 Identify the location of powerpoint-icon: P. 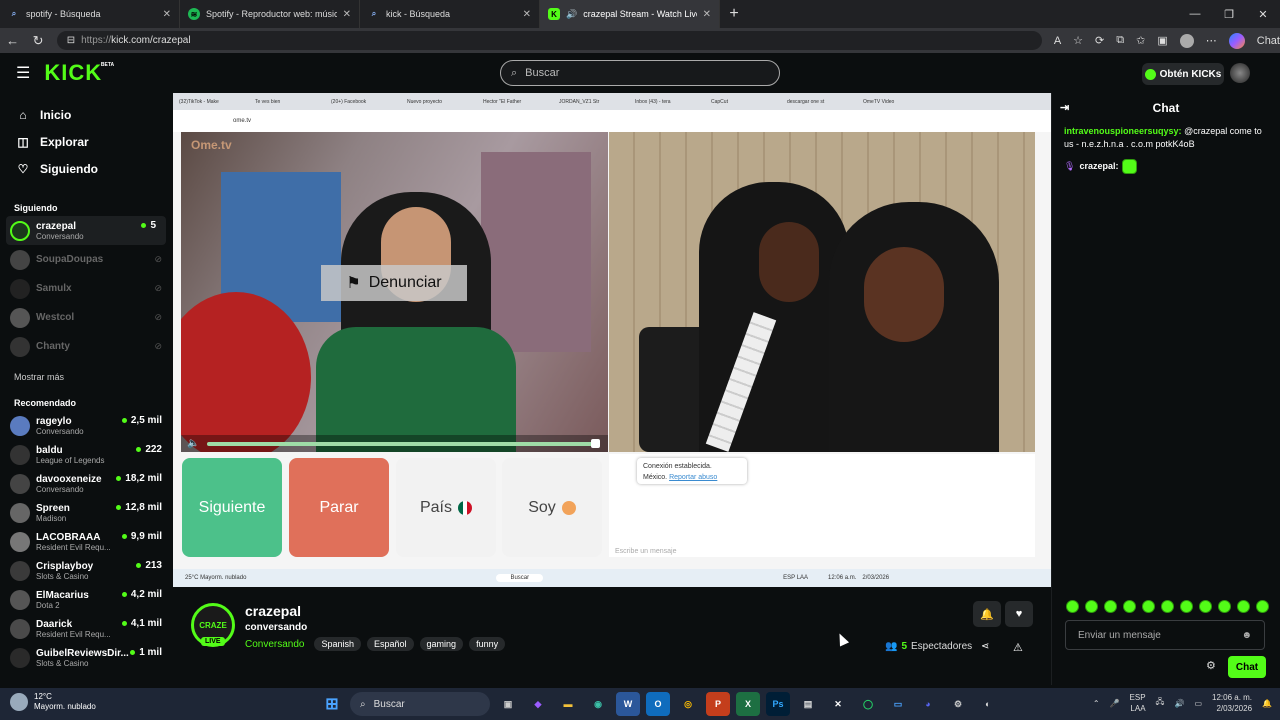
(718, 704).